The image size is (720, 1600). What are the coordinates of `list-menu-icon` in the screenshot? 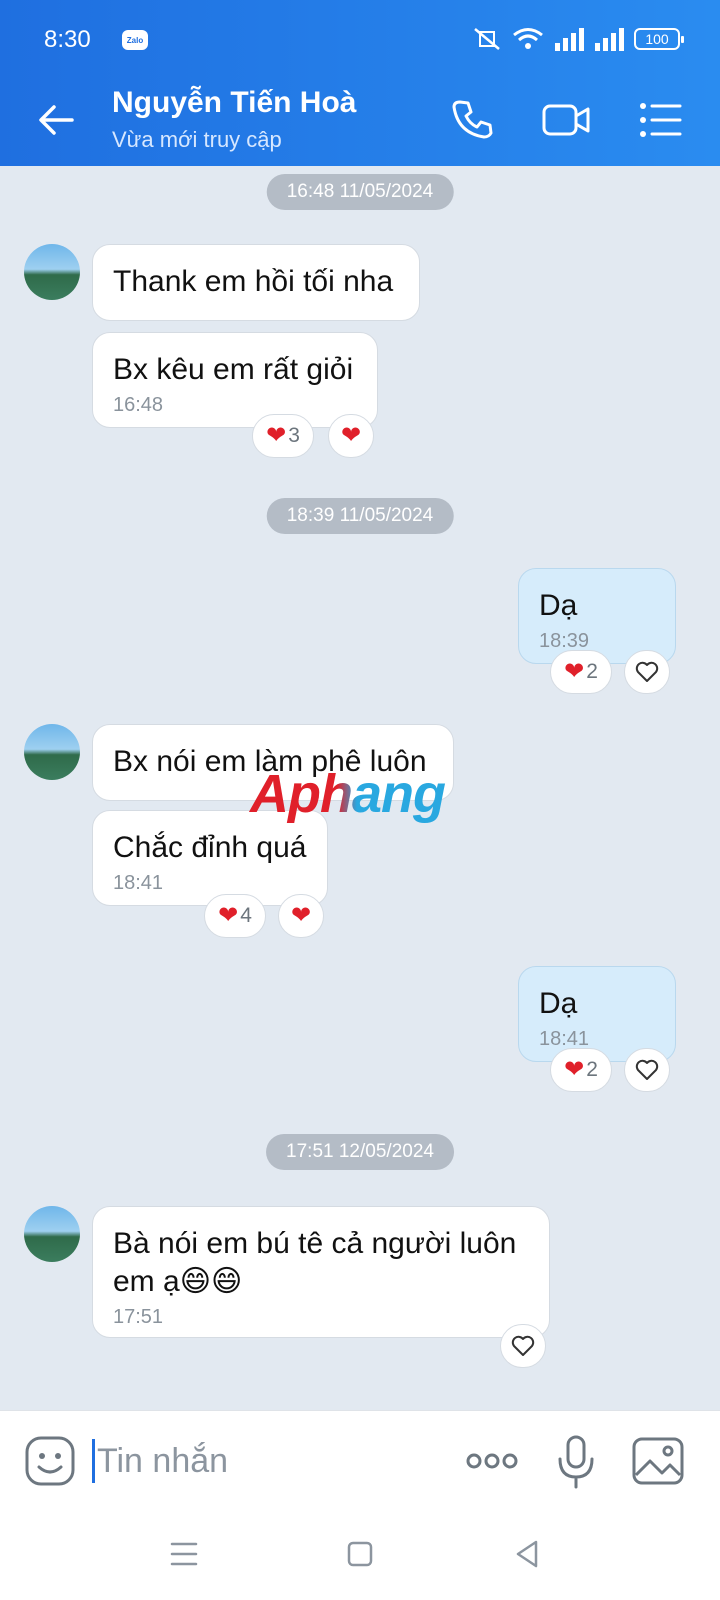 It's located at (660, 120).